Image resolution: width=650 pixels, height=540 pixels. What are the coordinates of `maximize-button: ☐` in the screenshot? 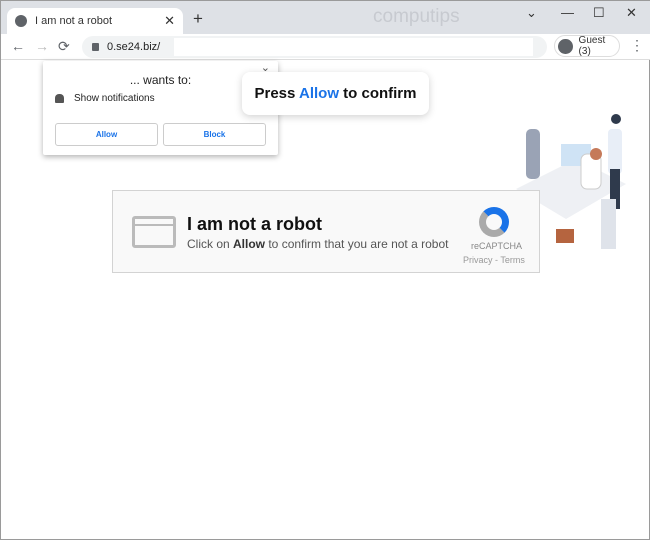 It's located at (599, 13).